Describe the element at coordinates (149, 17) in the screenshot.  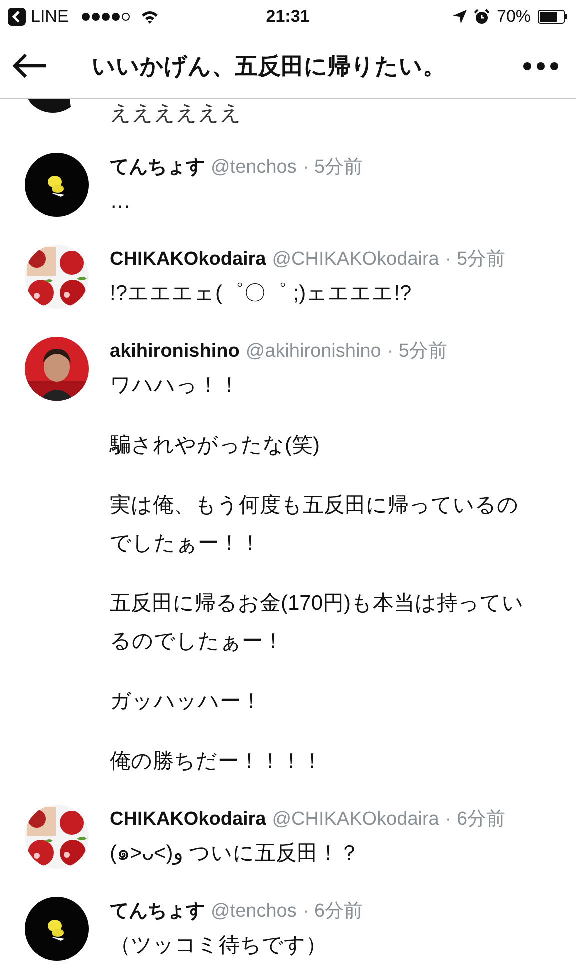
I see `wifi-icon` at that location.